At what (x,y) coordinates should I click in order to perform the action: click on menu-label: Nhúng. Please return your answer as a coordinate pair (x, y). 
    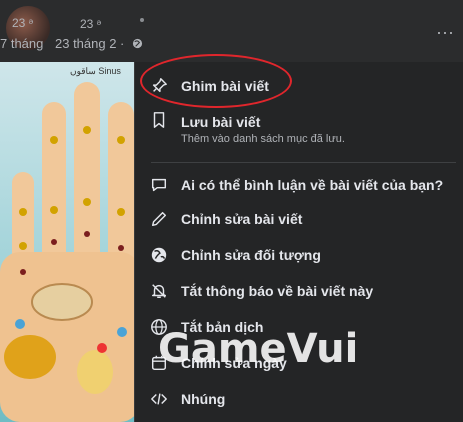
    Looking at the image, I should click on (203, 399).